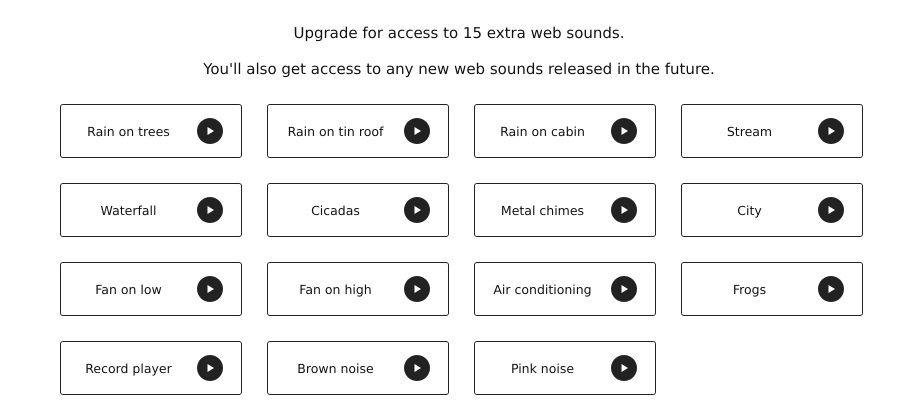  I want to click on sound-card: Air conditioning, so click(565, 289).